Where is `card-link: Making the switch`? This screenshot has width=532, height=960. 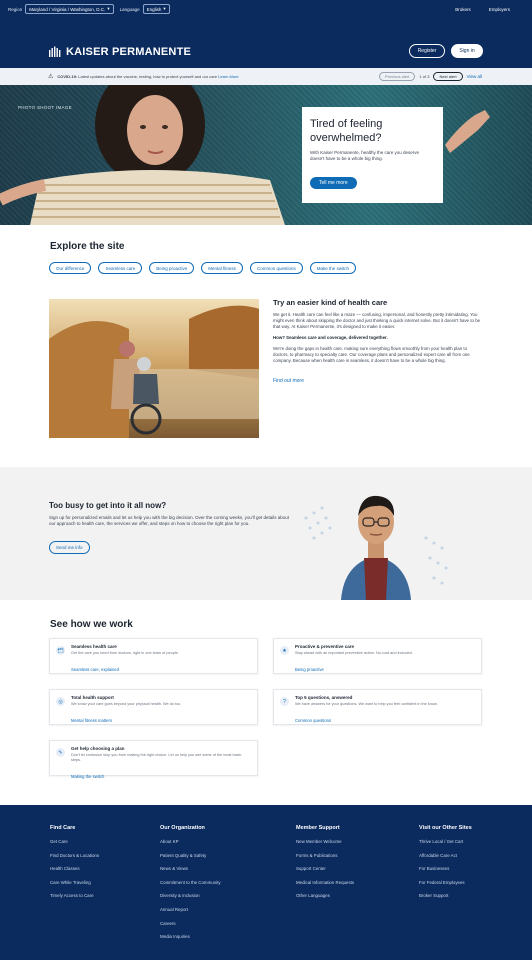 card-link: Making the switch is located at coordinates (87, 776).